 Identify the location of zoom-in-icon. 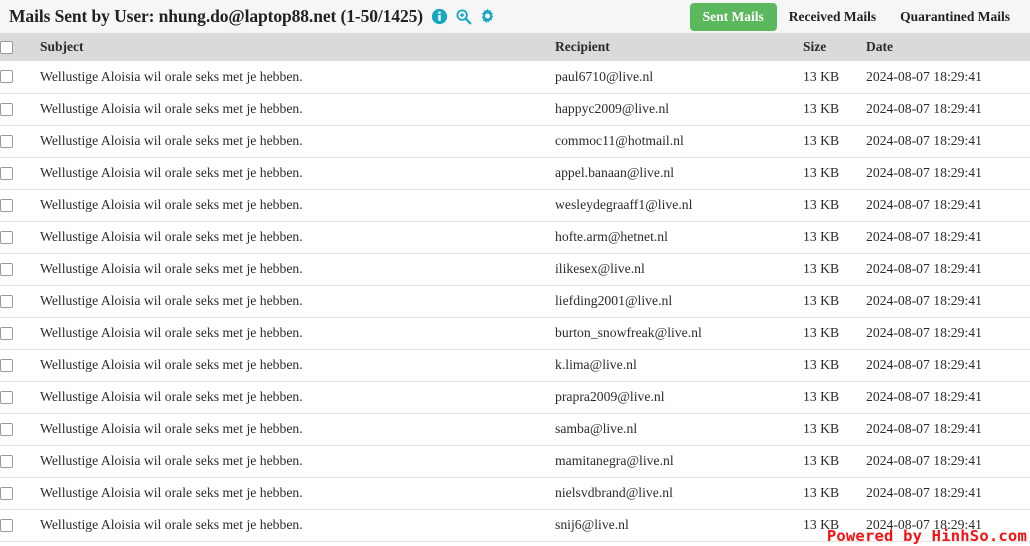
(463, 16).